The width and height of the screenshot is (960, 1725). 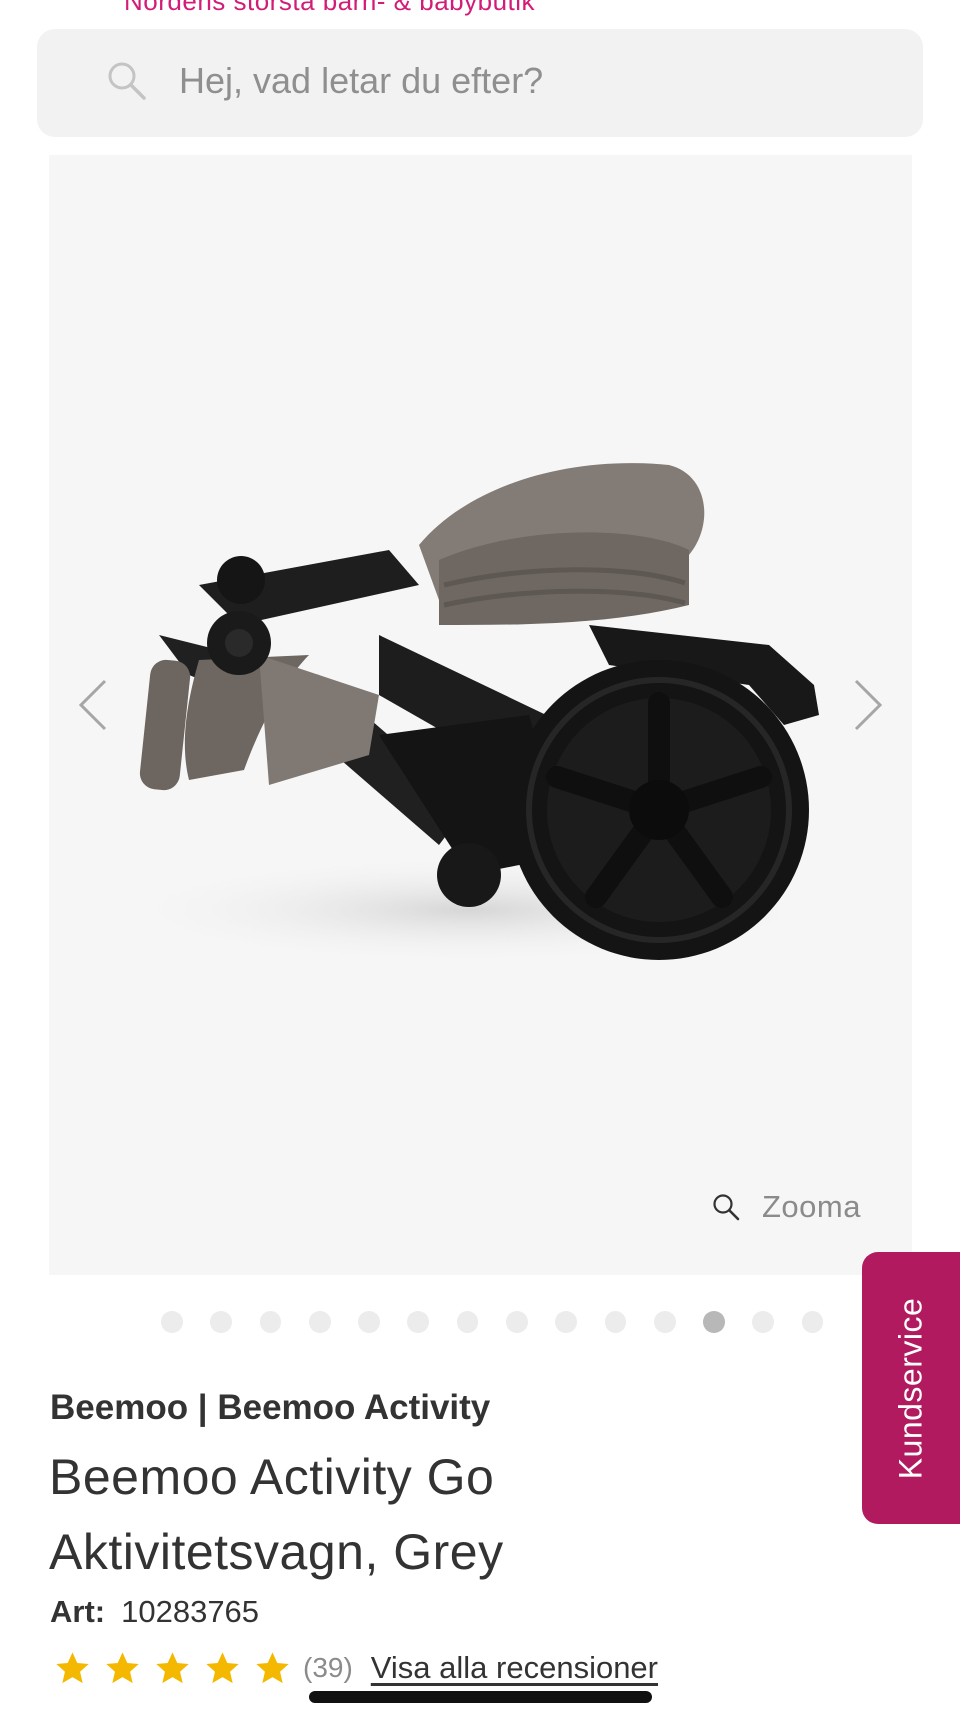 What do you see at coordinates (276, 1514) in the screenshot?
I see `product-title: Beemoo Activity Go Aktivitetsvagn, Grey` at bounding box center [276, 1514].